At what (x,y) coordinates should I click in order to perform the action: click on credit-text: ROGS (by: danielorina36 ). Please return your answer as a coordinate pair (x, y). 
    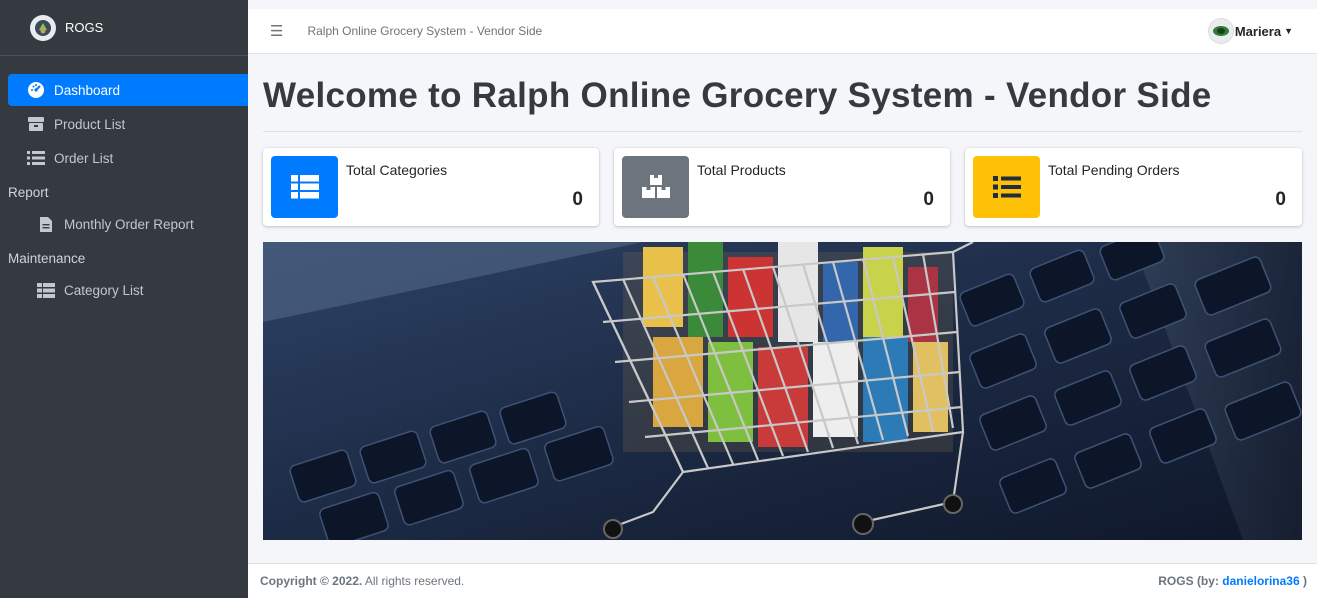
    Looking at the image, I should click on (1232, 581).